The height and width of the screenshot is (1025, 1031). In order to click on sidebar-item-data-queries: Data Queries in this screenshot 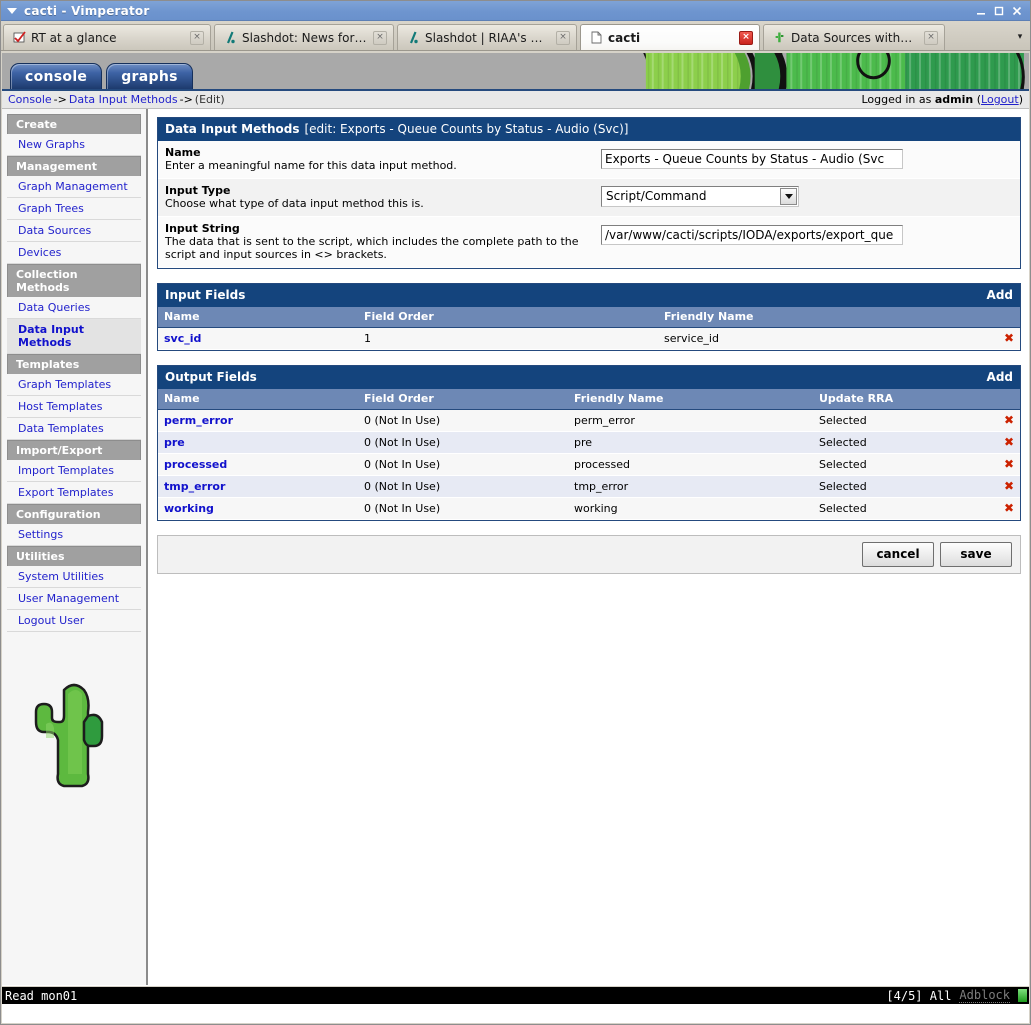, I will do `click(74, 308)`.